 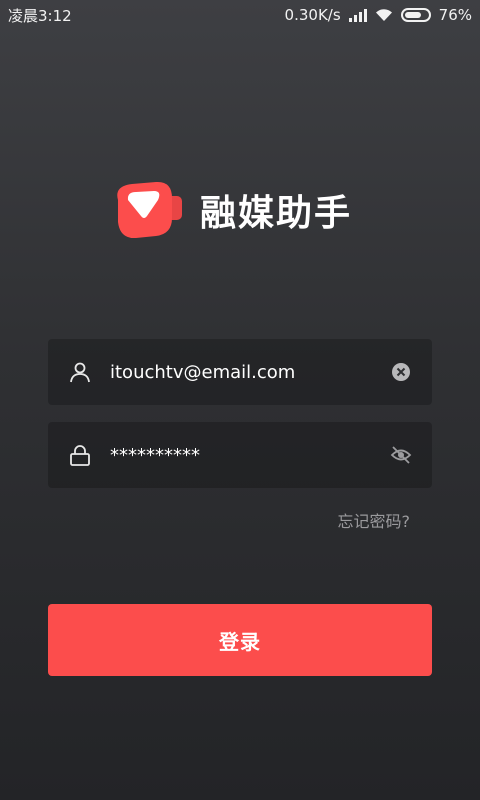 I want to click on email-field, so click(x=240, y=372).